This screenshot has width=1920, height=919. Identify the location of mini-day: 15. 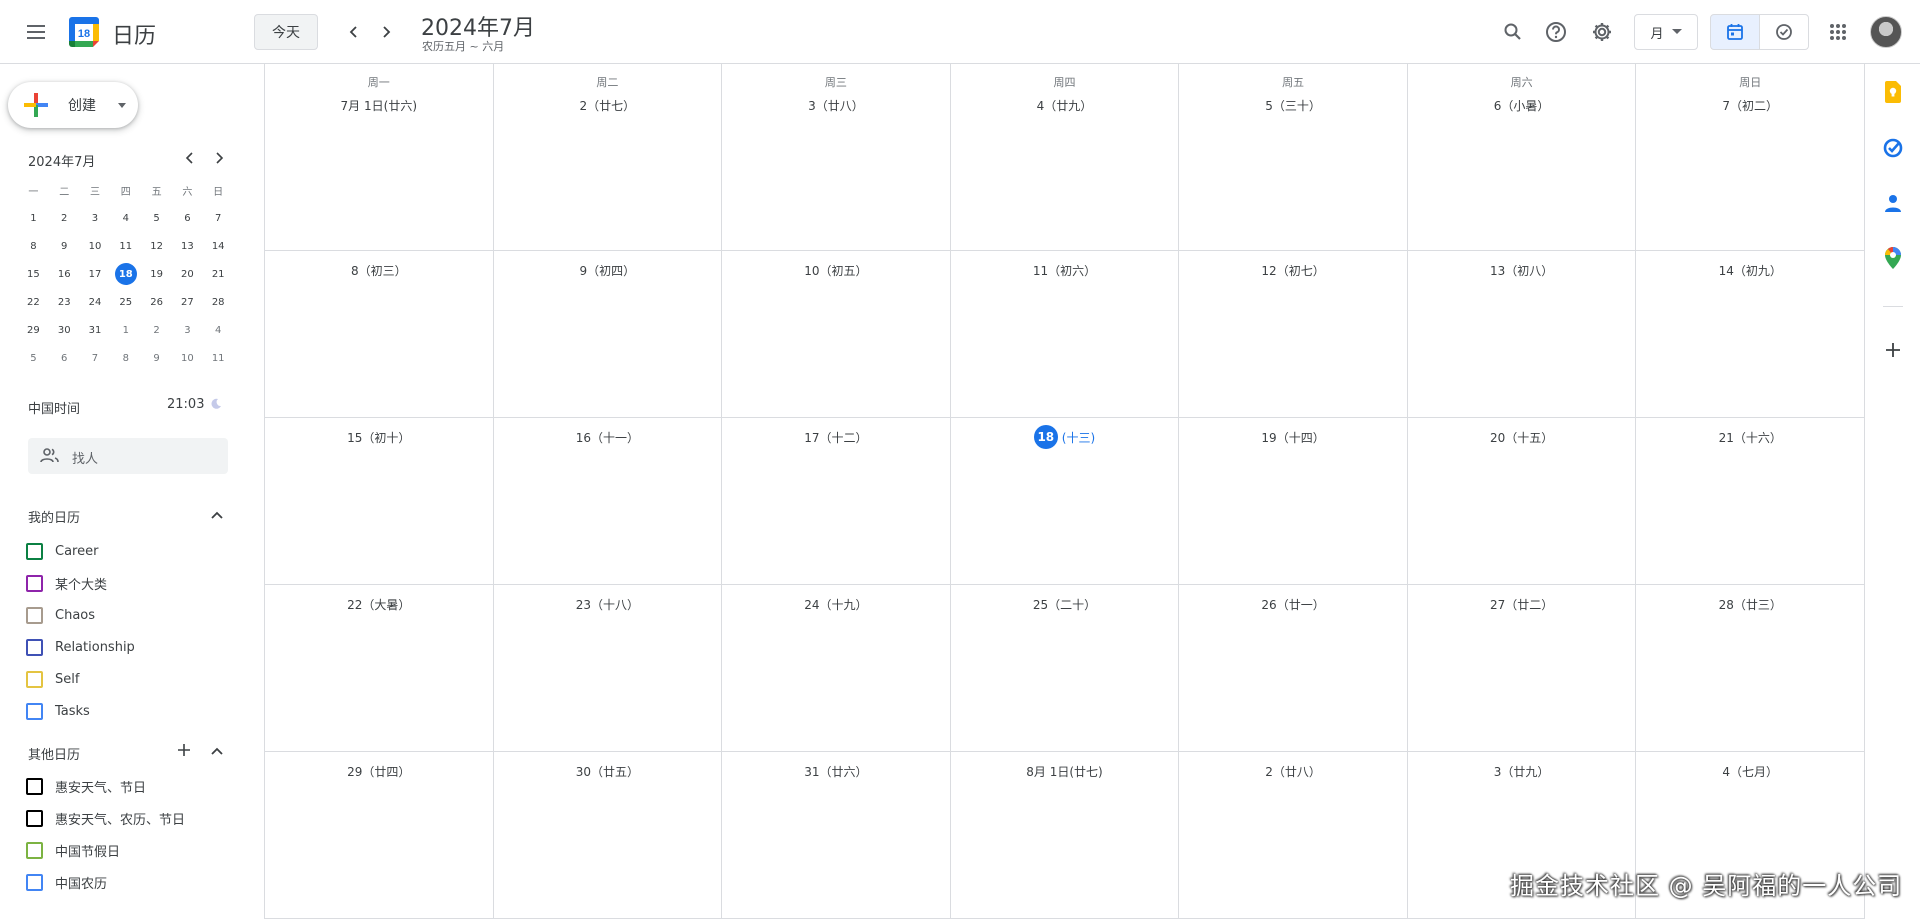
(33, 274).